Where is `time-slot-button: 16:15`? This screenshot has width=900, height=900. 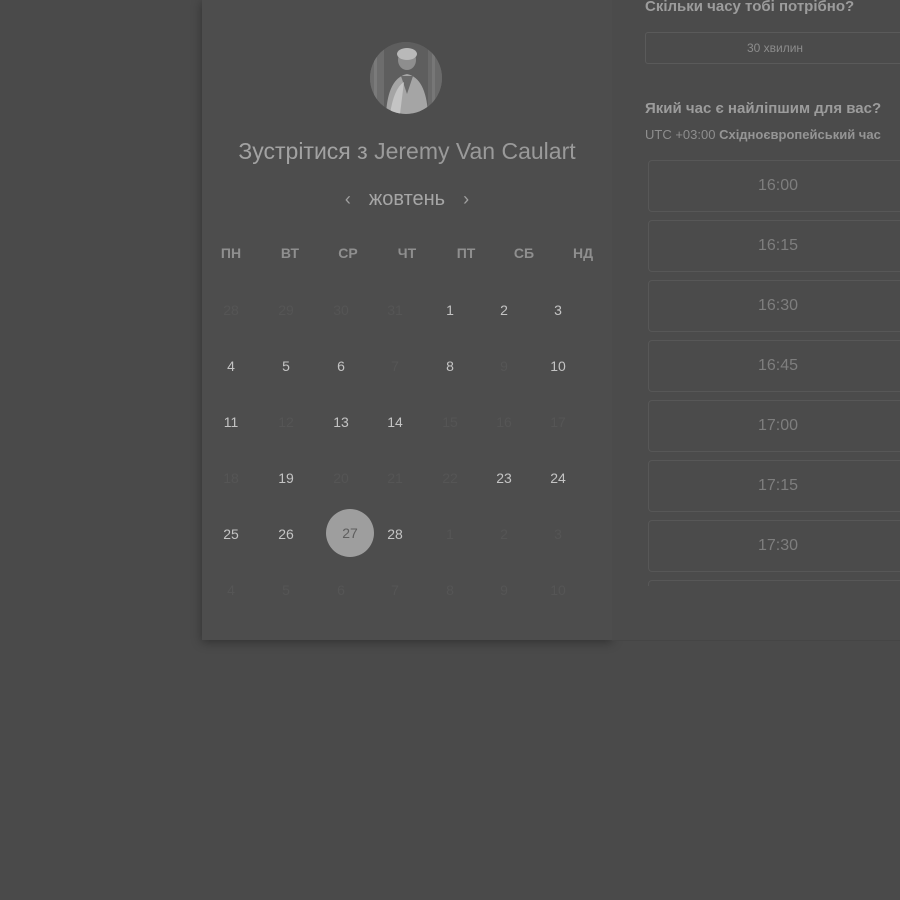 time-slot-button: 16:15 is located at coordinates (774, 246).